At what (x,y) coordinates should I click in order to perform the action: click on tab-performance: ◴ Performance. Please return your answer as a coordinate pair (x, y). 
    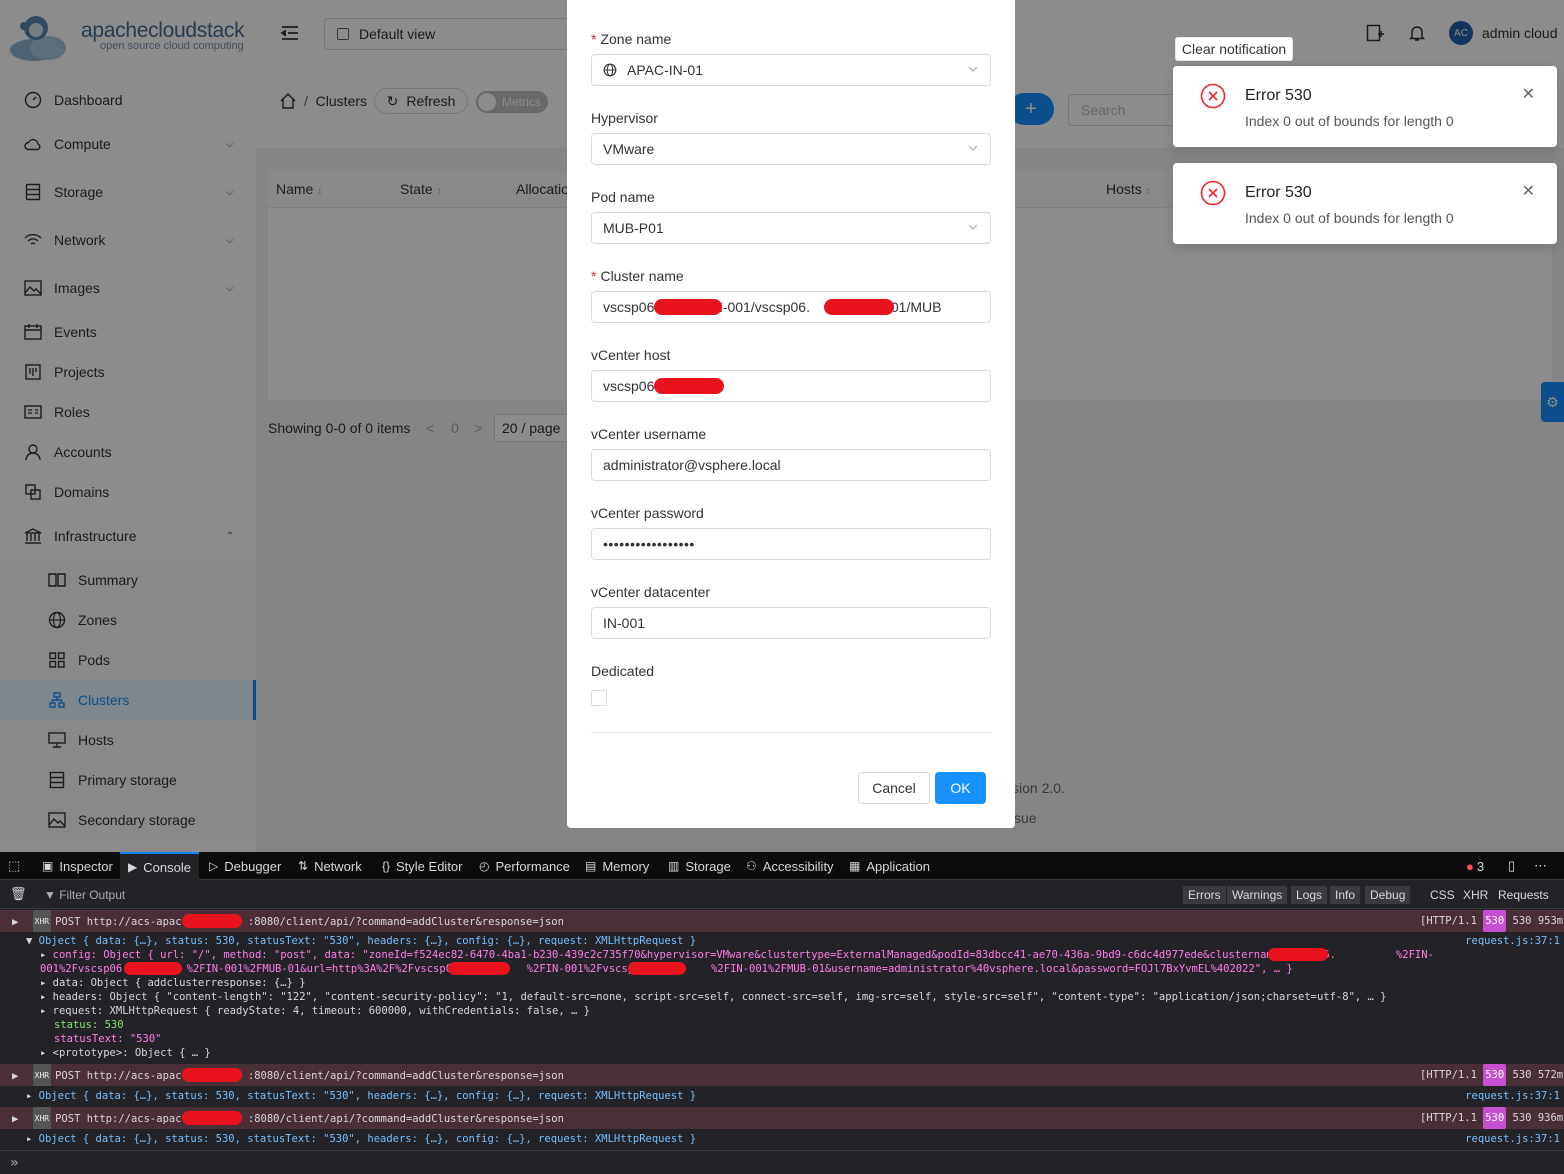
    Looking at the image, I should click on (524, 866).